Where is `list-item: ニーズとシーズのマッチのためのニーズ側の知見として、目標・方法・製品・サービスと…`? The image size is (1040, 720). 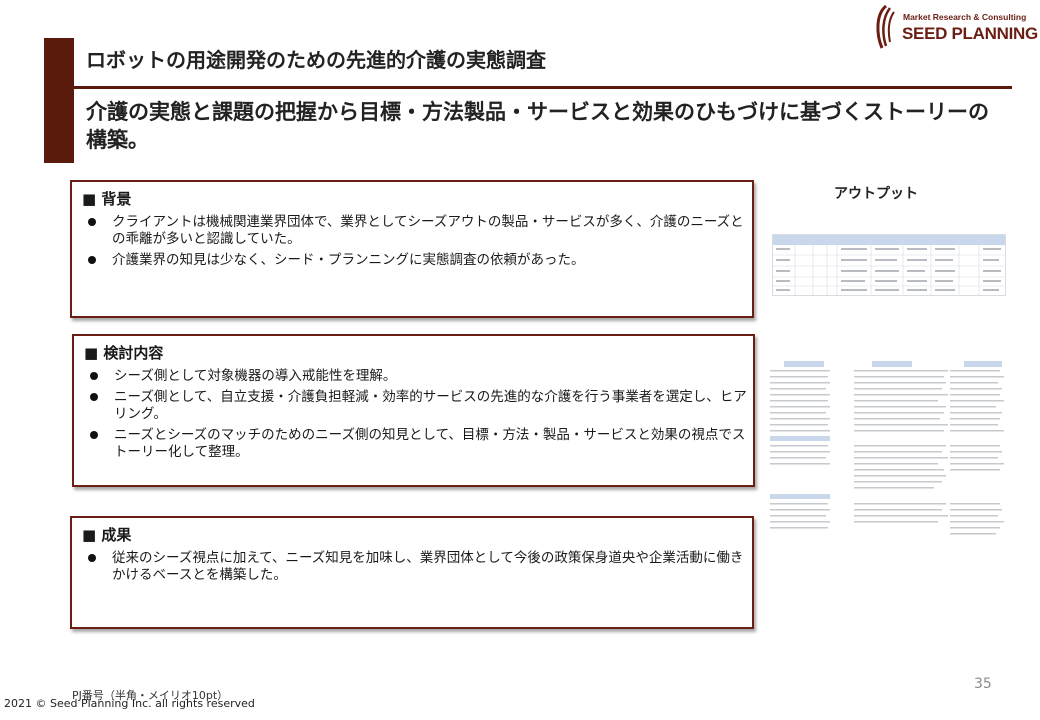 list-item: ニーズとシーズのマッチのためのニーズ側の知見として、目標・方法・製品・サービスと… is located at coordinates (417, 444).